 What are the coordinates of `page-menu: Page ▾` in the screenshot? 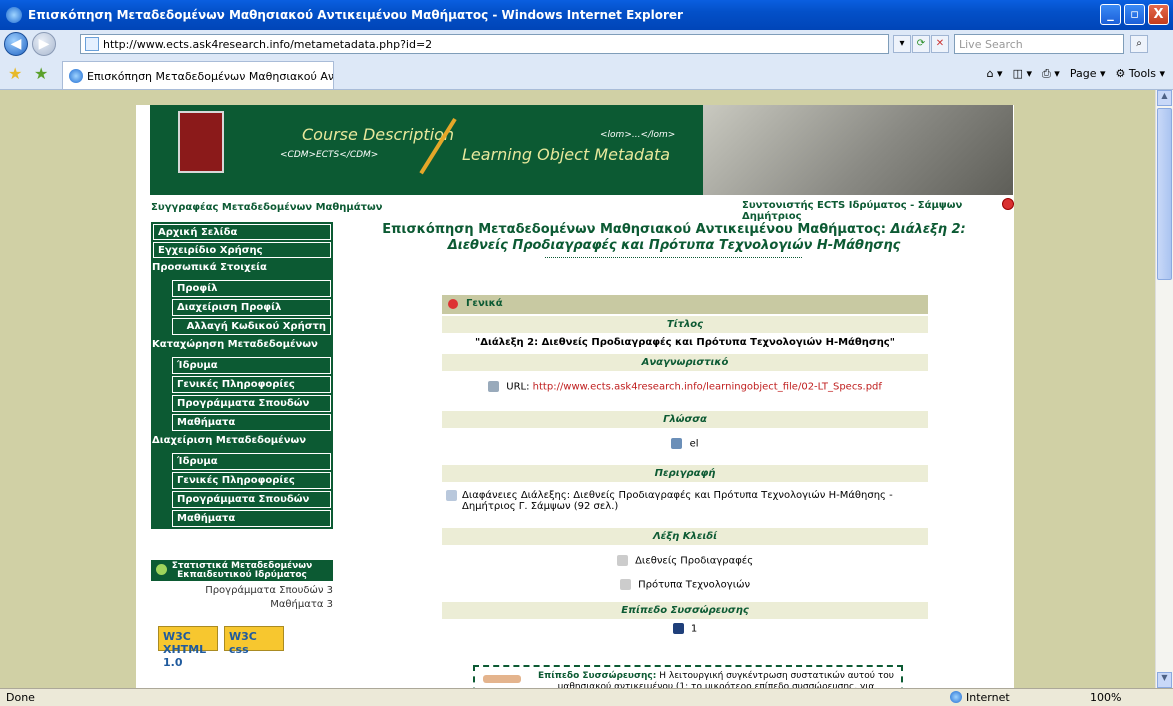 It's located at (1088, 74).